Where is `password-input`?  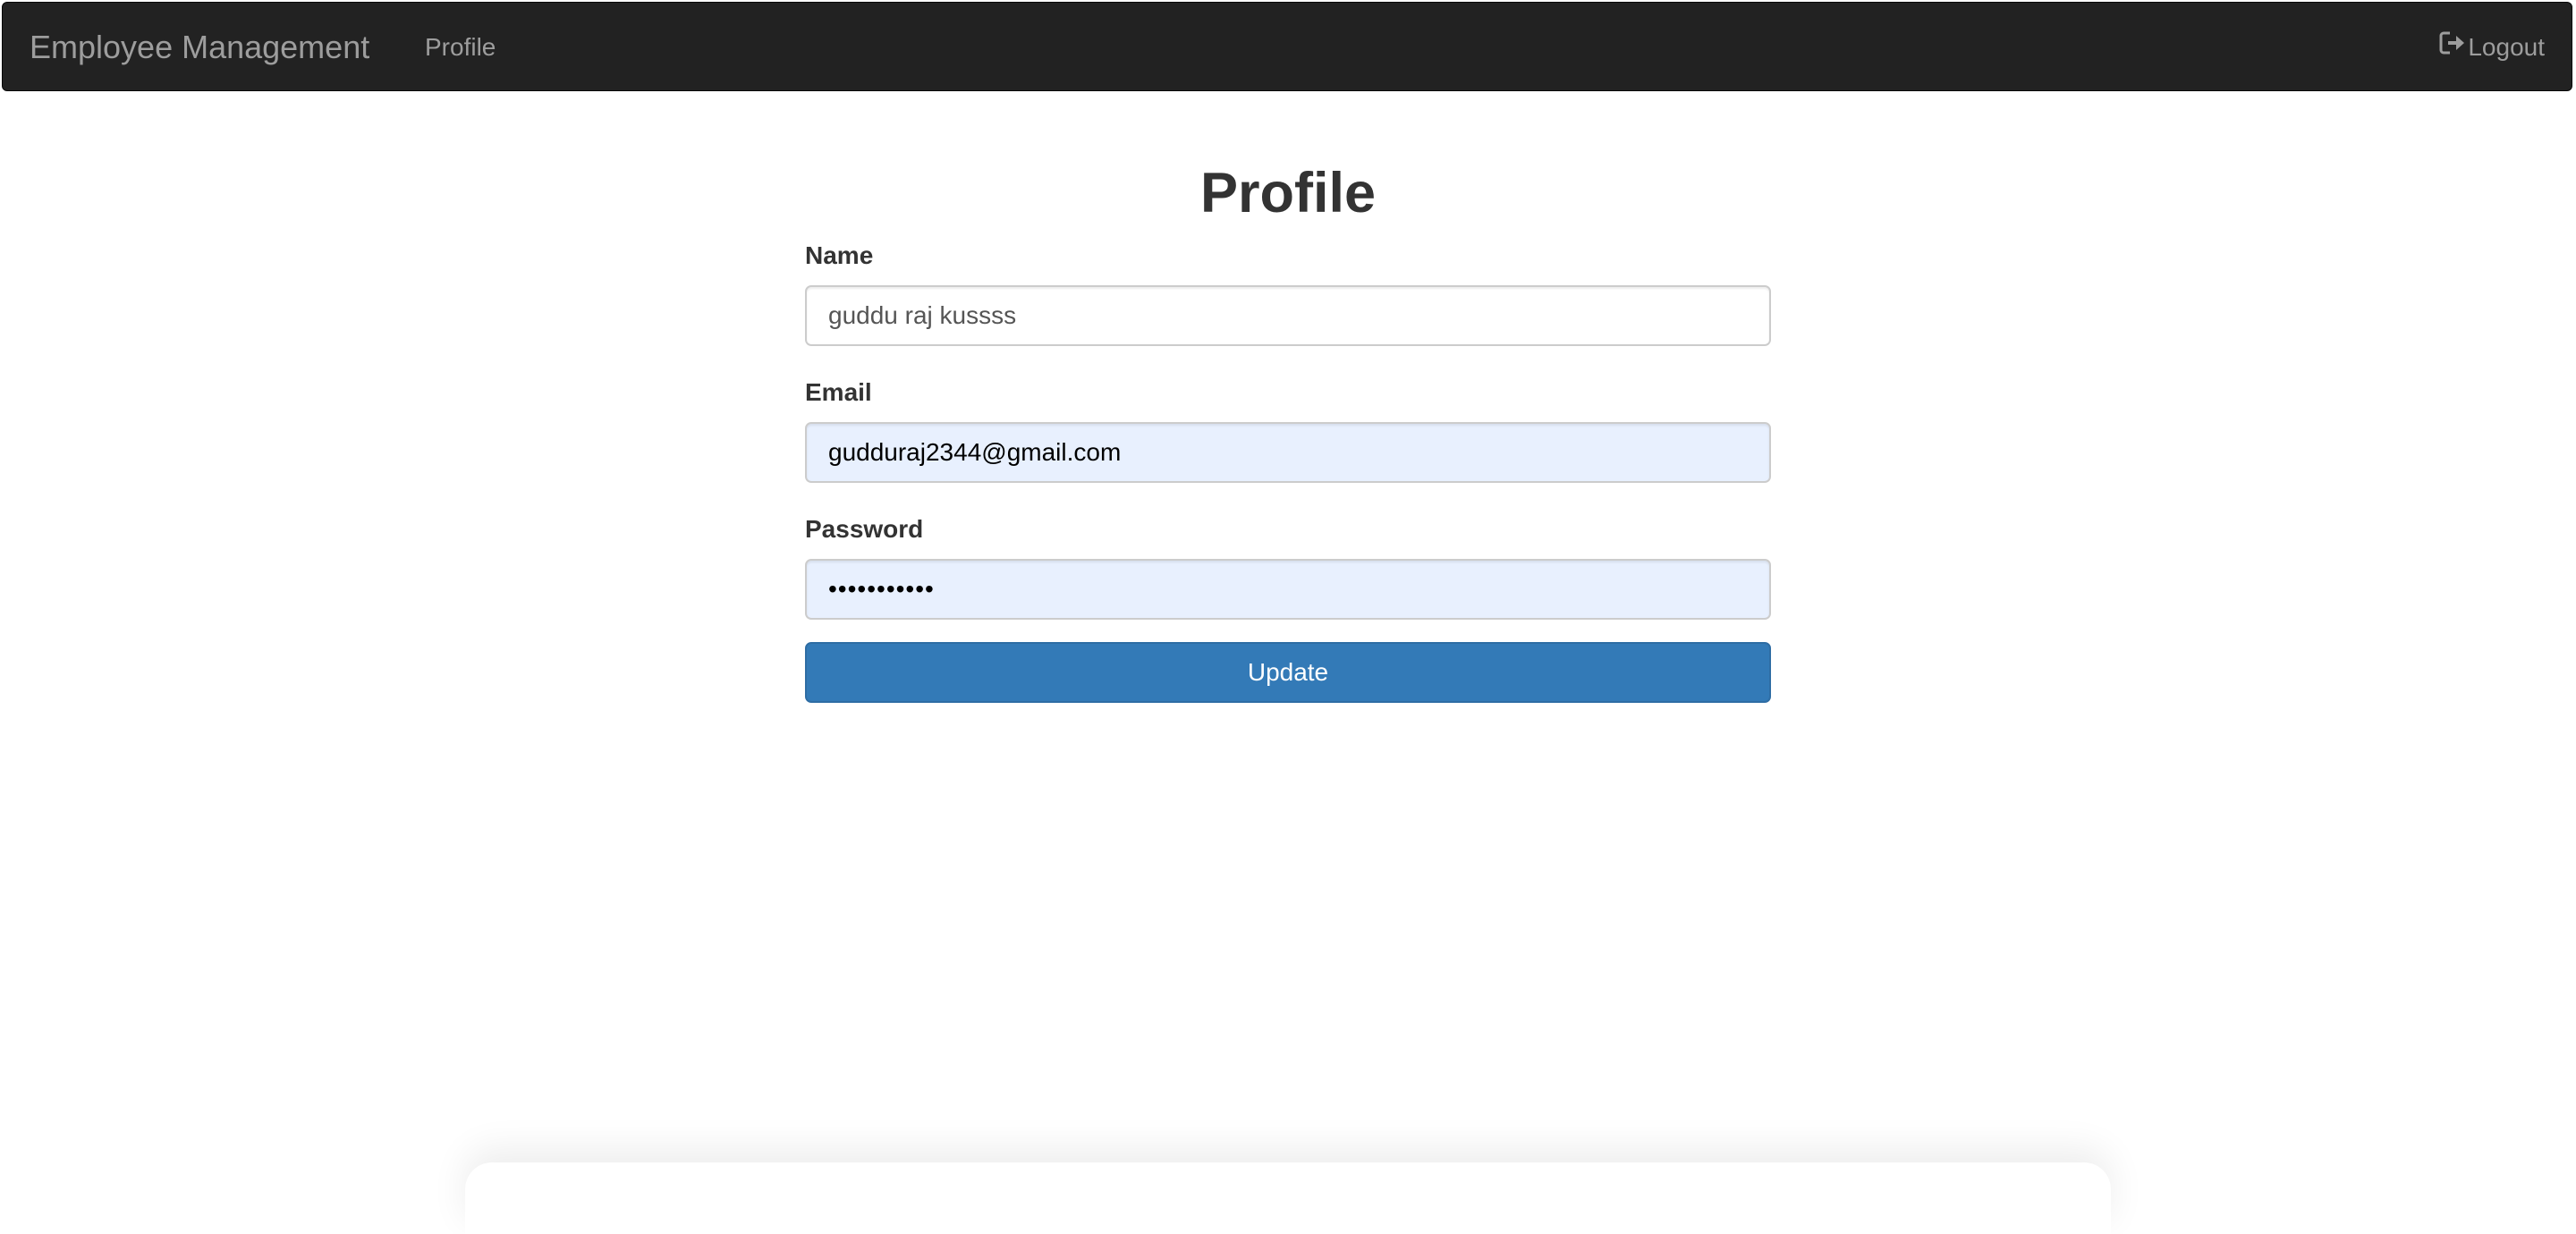
password-input is located at coordinates (1288, 590).